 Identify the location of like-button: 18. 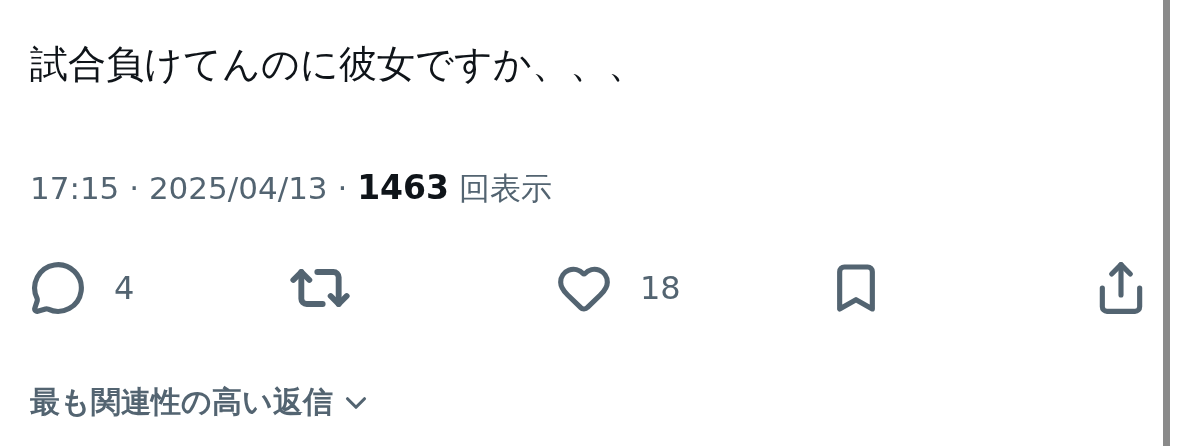
(618, 288).